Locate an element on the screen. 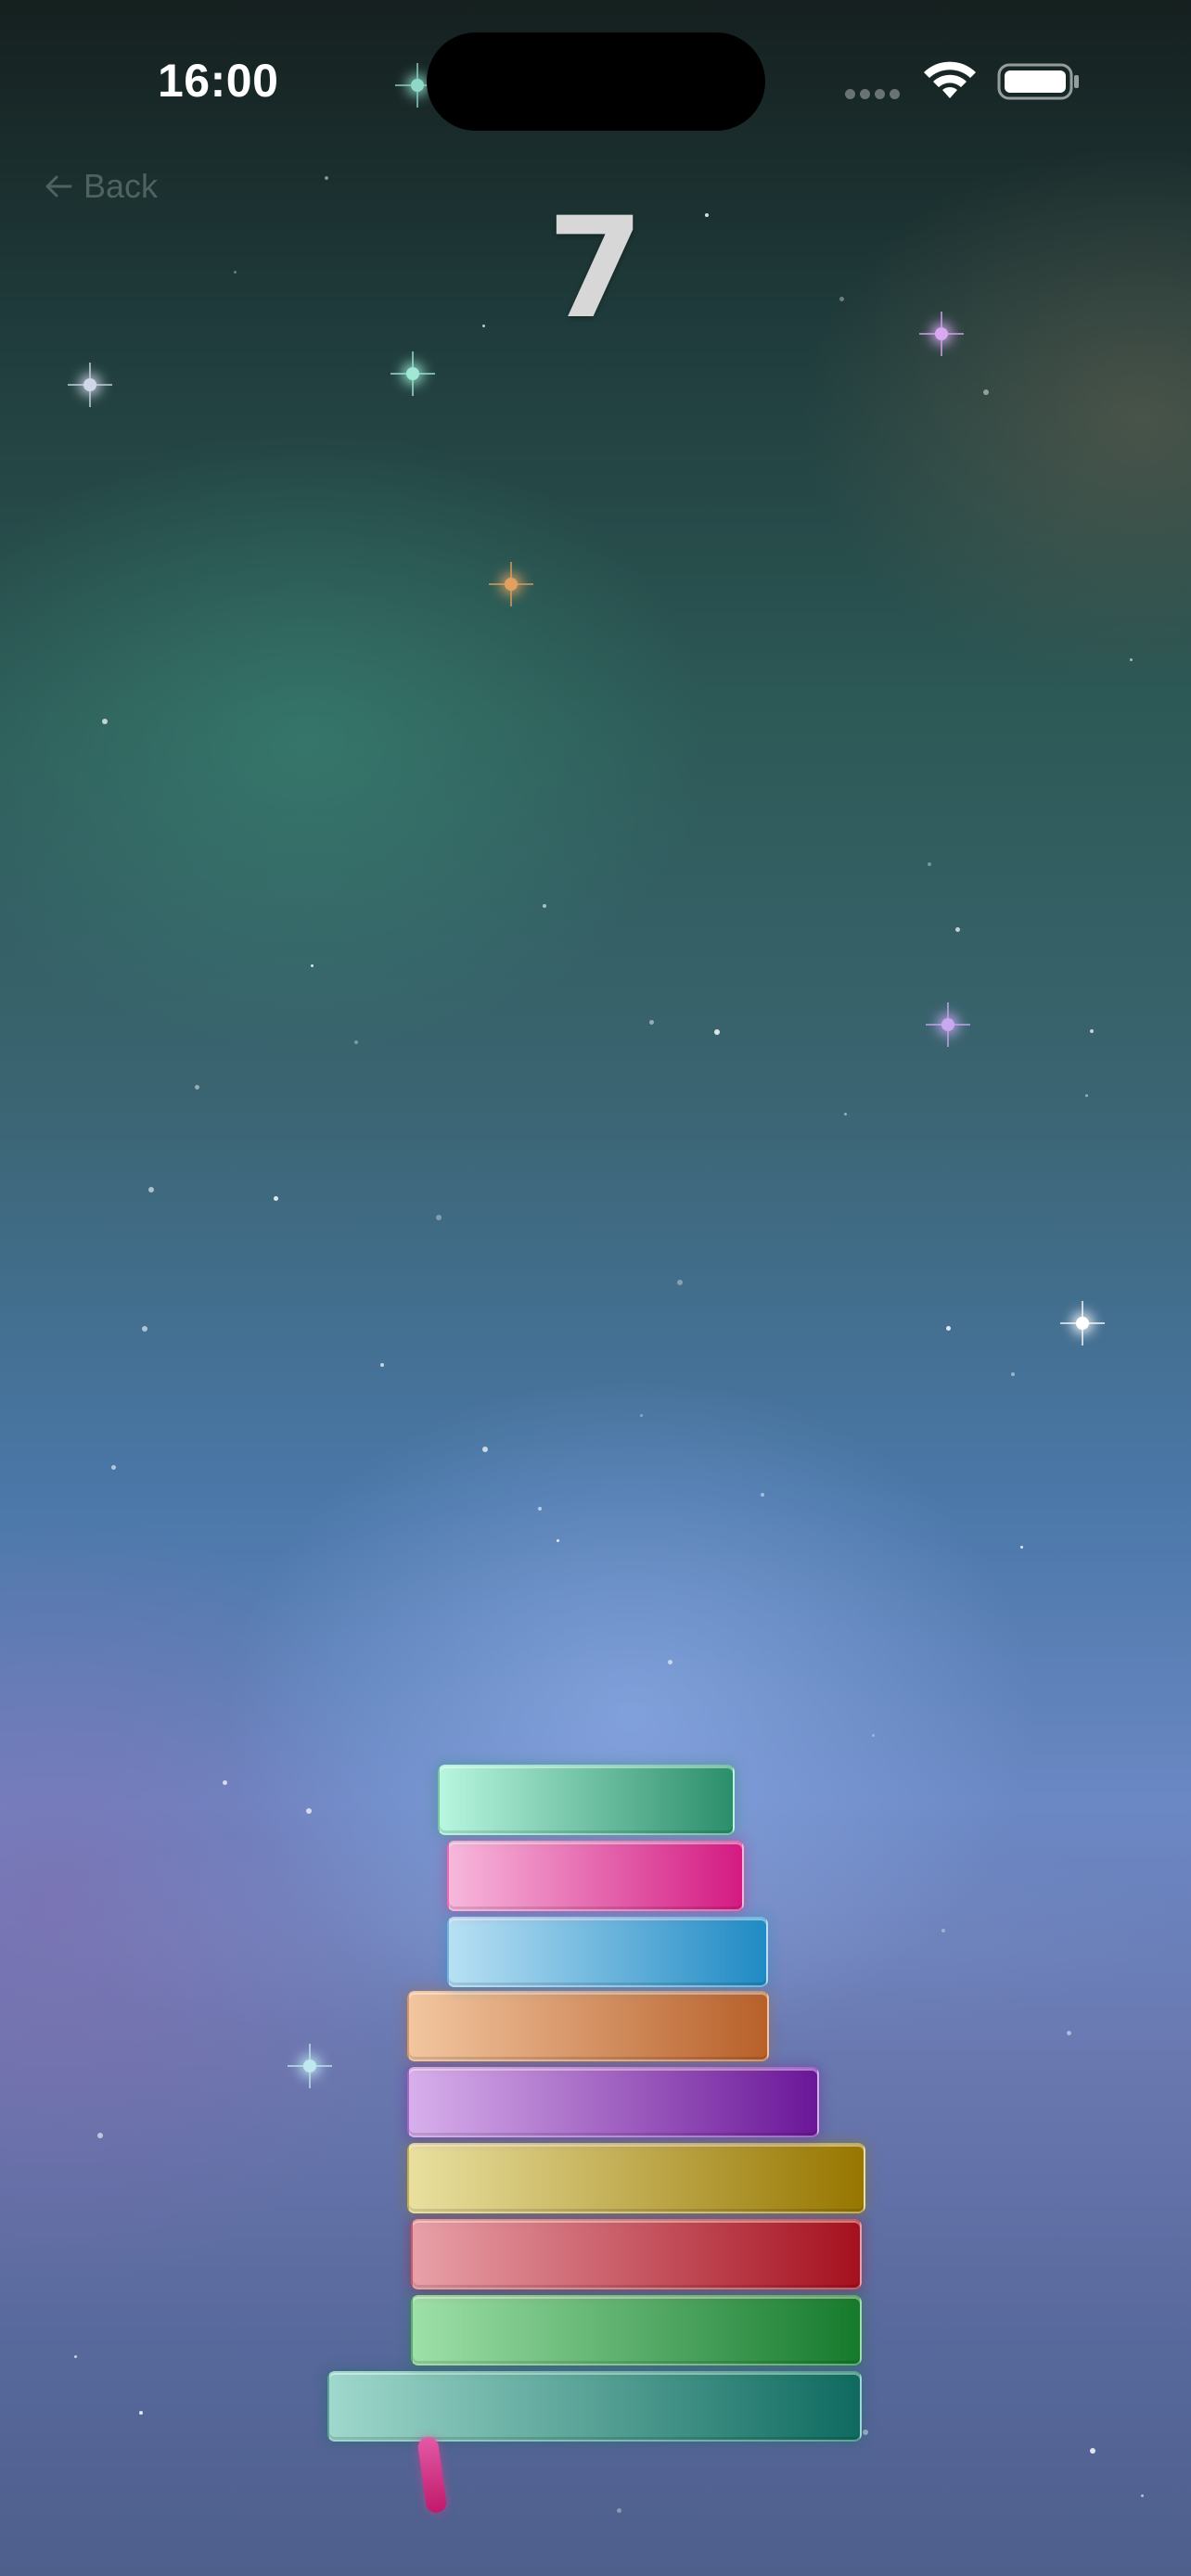 The width and height of the screenshot is (1191, 2576). block-red is located at coordinates (636, 2254).